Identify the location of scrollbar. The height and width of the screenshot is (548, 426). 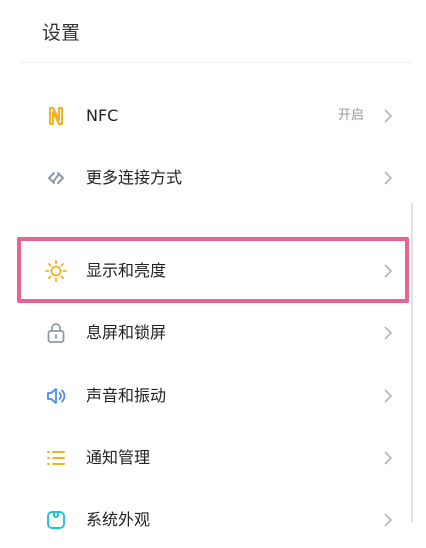
(412, 363).